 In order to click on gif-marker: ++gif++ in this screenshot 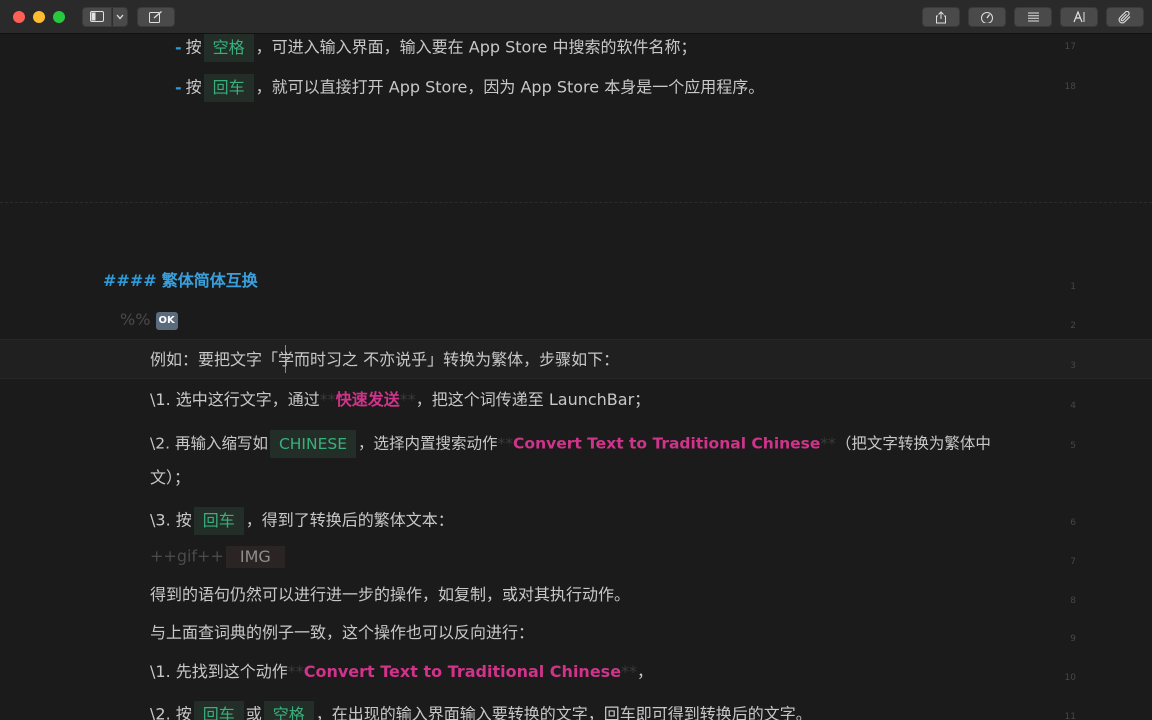, I will do `click(187, 556)`.